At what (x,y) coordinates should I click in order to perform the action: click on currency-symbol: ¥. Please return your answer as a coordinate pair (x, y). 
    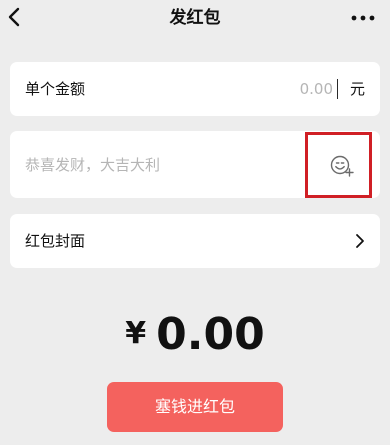
    Looking at the image, I should click on (136, 333).